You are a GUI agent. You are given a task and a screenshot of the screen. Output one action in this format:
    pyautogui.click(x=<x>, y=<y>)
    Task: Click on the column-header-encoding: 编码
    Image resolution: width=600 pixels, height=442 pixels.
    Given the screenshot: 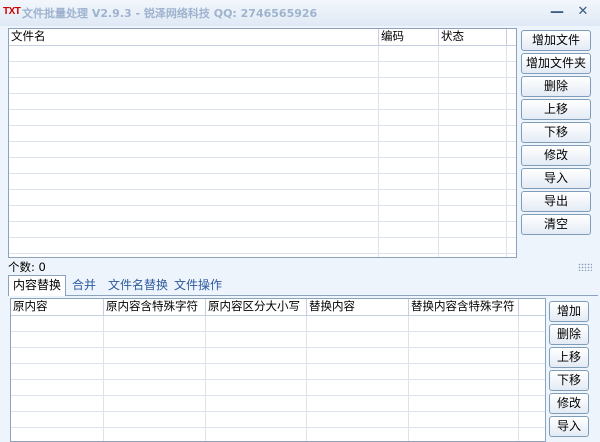 What is the action you would take?
    pyautogui.click(x=409, y=37)
    